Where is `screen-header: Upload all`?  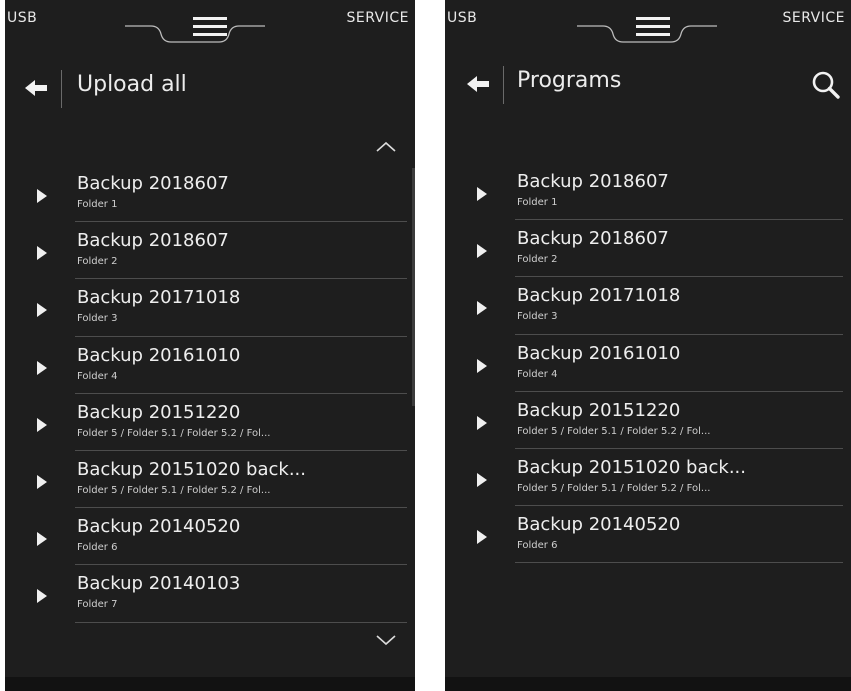
screen-header: Upload all is located at coordinates (210, 88).